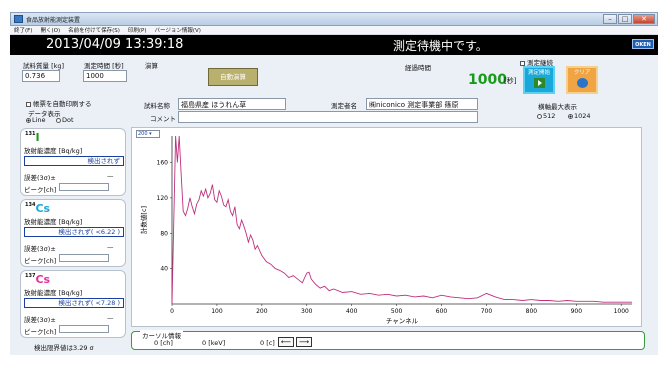  What do you see at coordinates (30, 205) in the screenshot?
I see `isotope-mass: 134` at bounding box center [30, 205].